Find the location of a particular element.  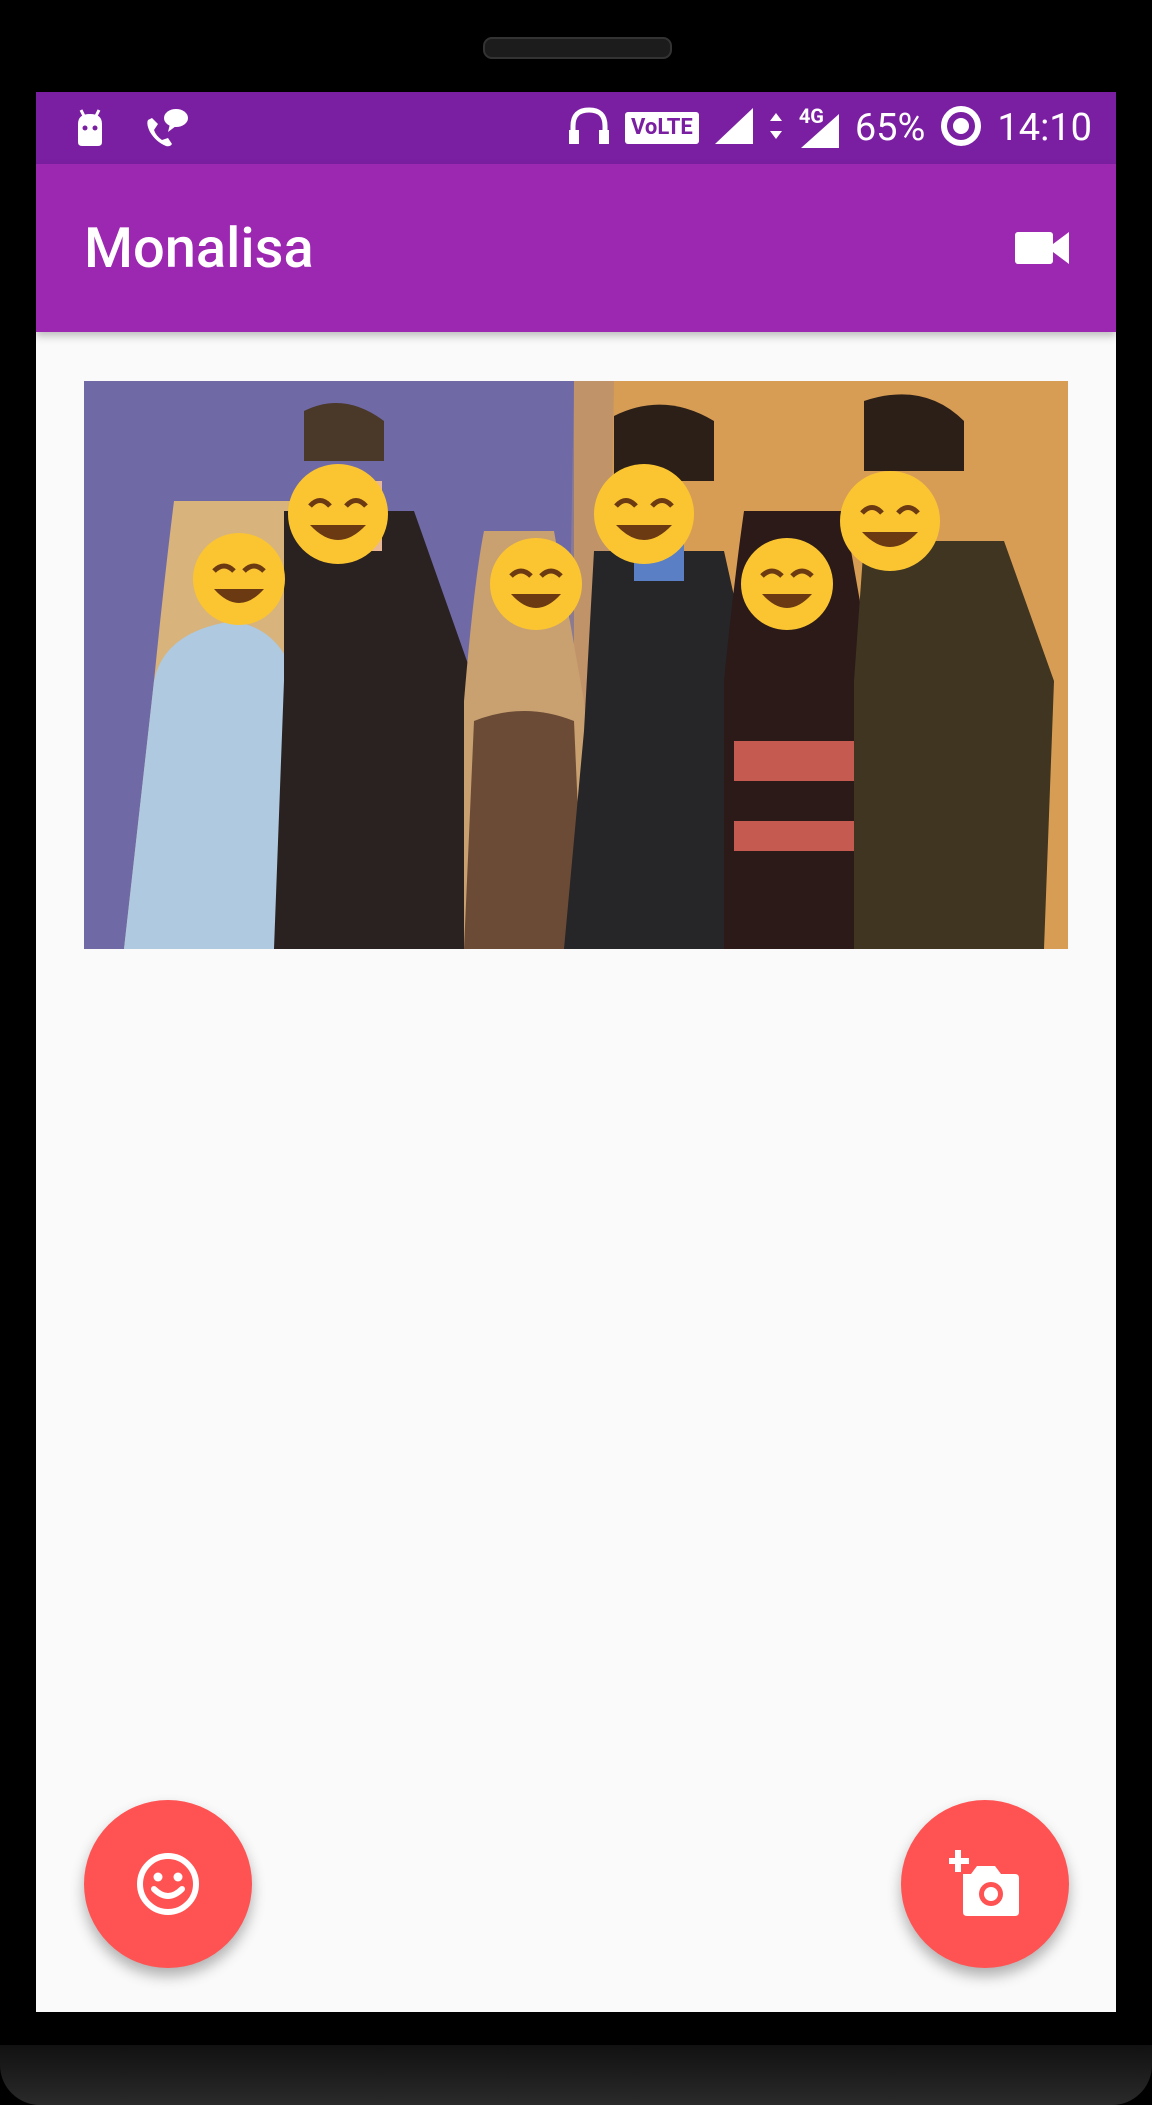

video-camera-button is located at coordinates (1043, 248).